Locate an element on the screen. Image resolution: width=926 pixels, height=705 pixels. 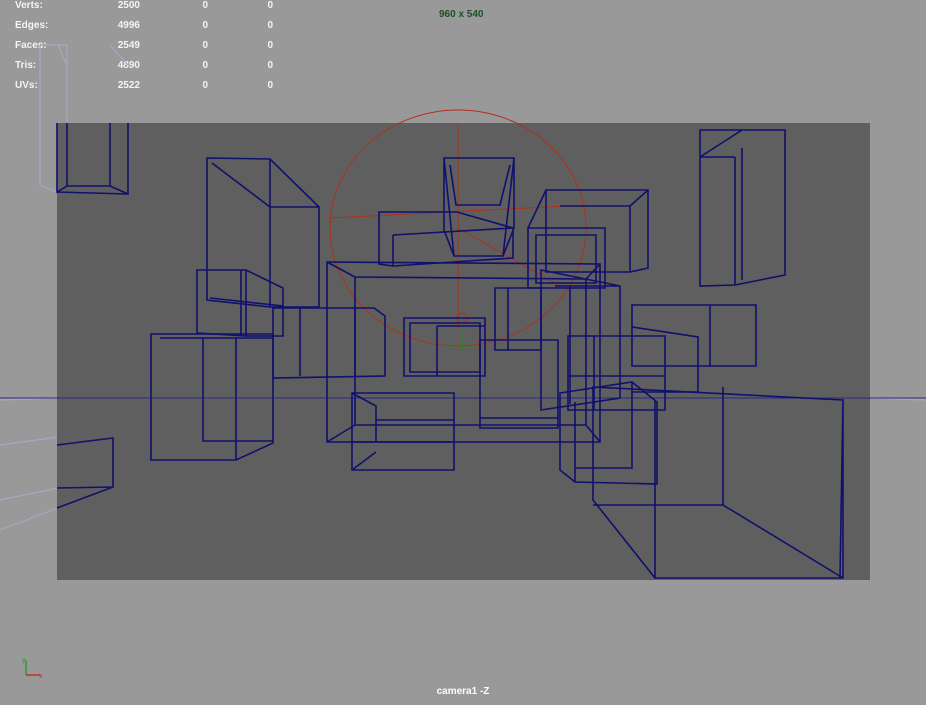
svg-text: y is located at coordinates (24, 660).